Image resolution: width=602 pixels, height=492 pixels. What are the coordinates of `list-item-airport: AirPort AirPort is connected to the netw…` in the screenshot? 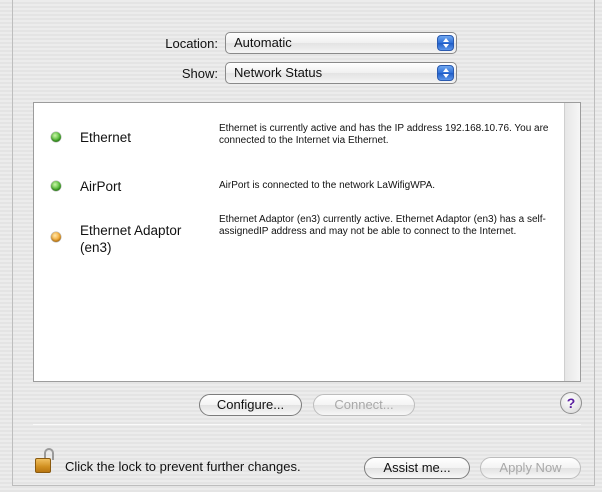 It's located at (299, 185).